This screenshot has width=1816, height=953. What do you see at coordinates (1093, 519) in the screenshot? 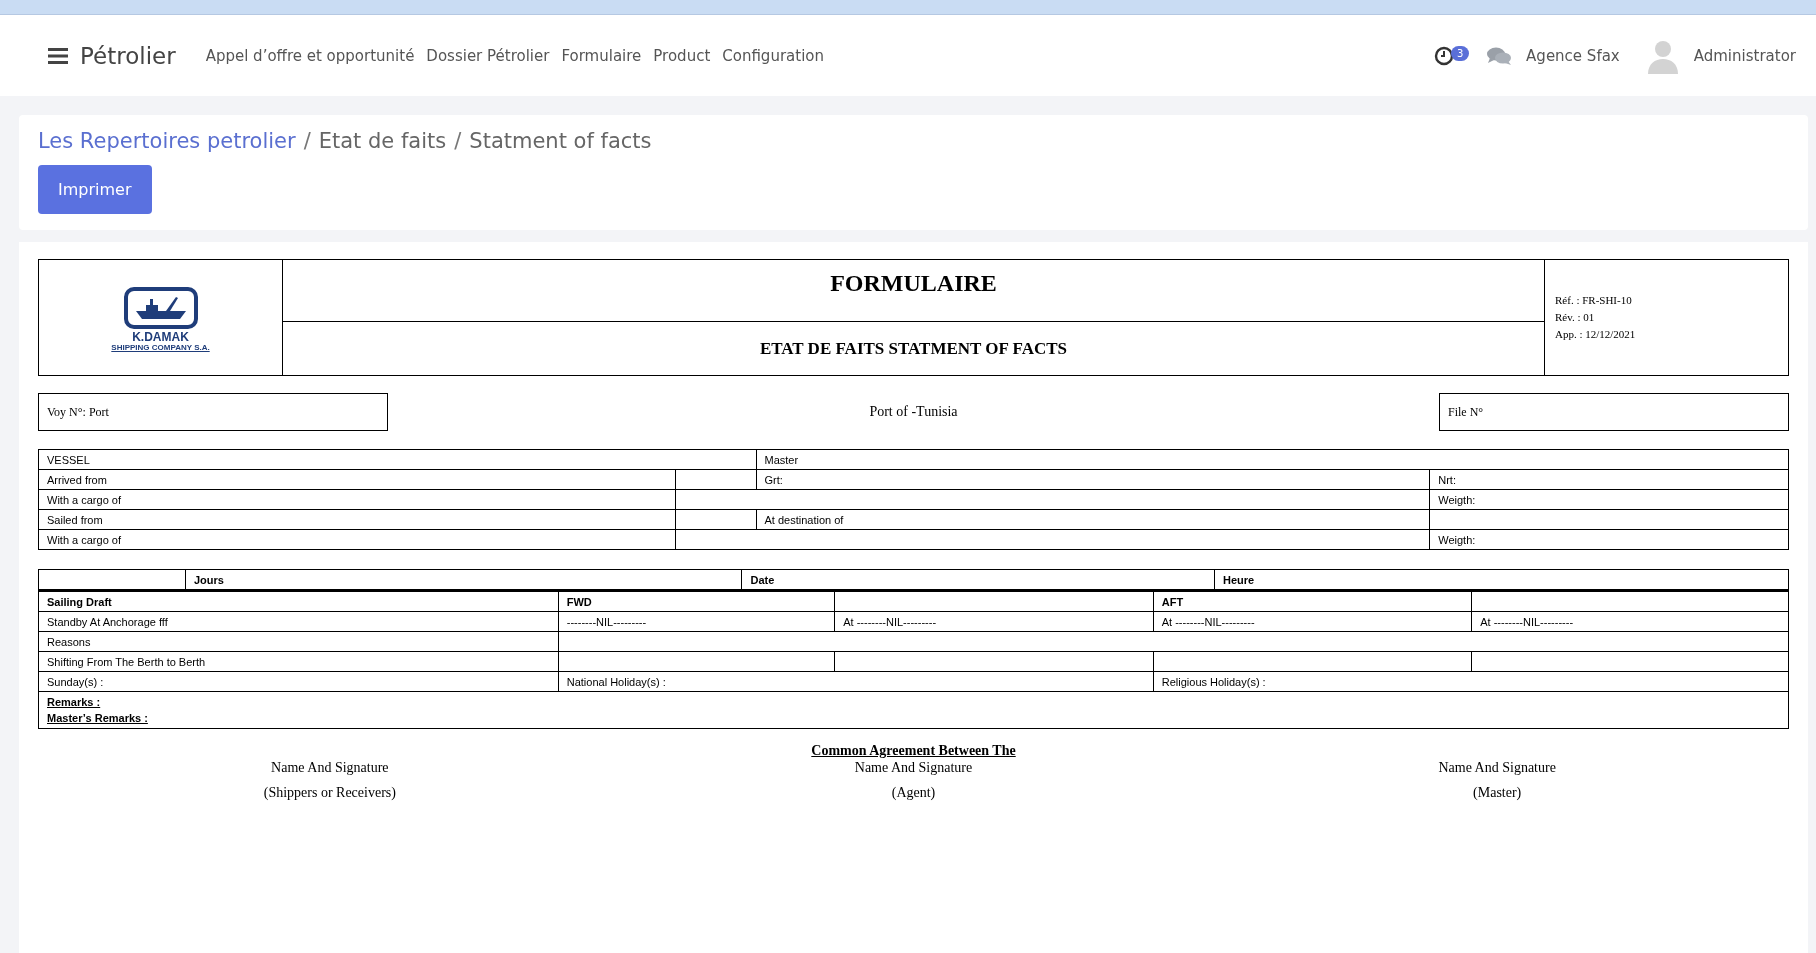
I see `table-cell: At destination of` at bounding box center [1093, 519].